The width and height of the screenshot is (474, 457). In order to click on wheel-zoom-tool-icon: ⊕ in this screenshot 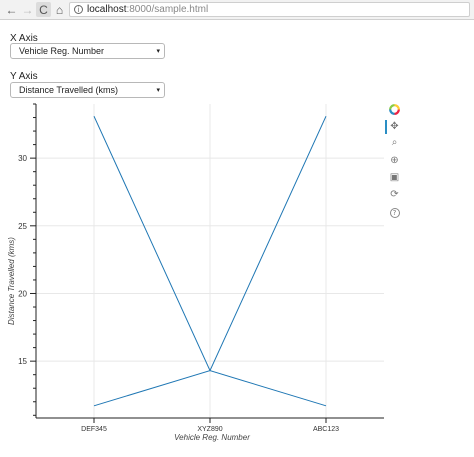, I will do `click(394, 160)`.